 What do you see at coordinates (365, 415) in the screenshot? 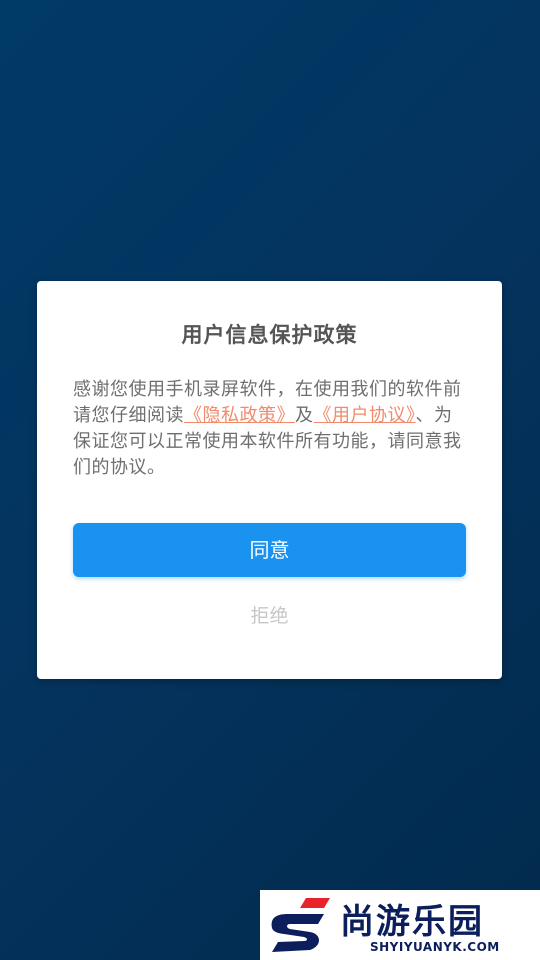
I see `user-agreement-link: 《用户协议》` at bounding box center [365, 415].